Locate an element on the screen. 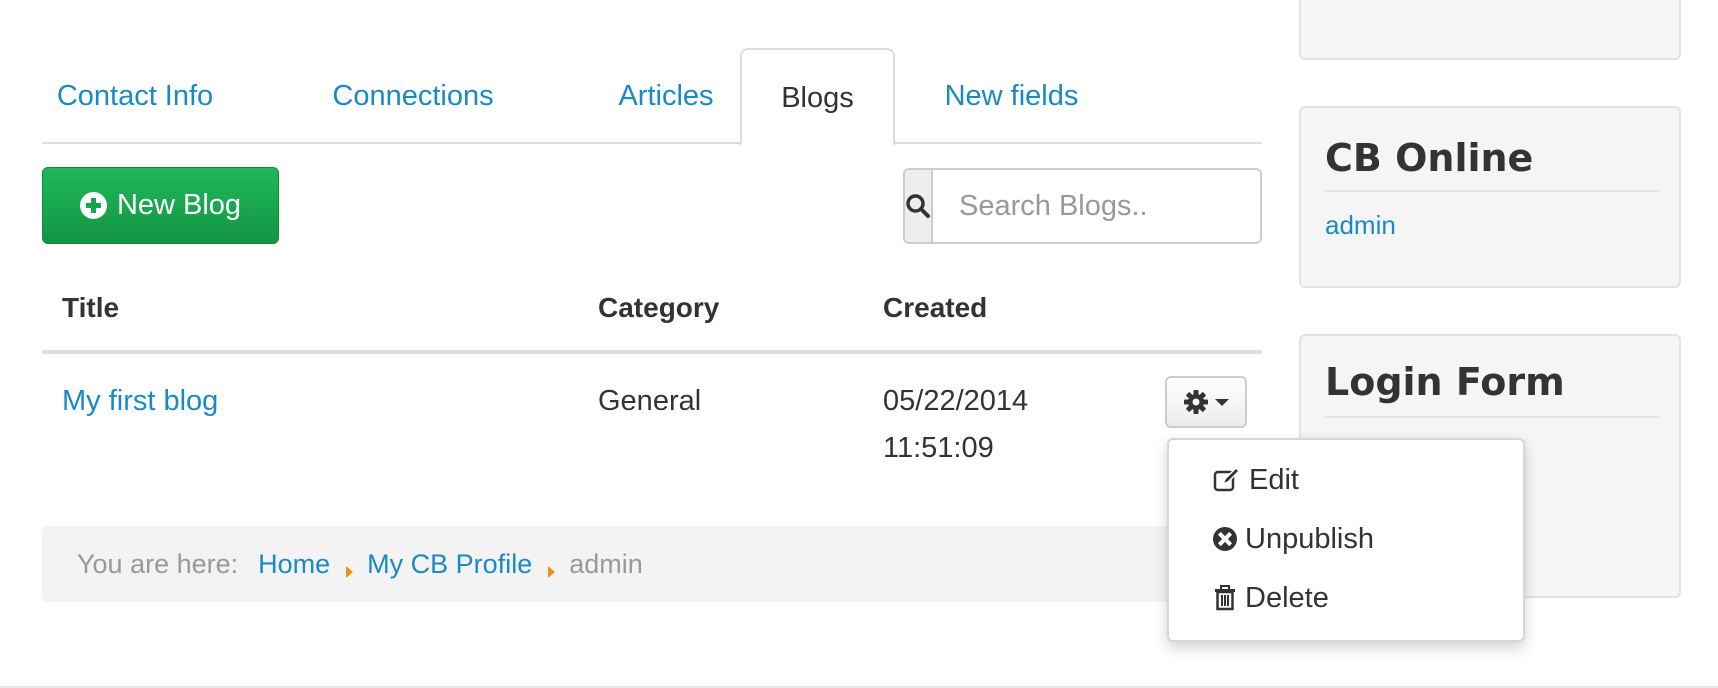 This screenshot has width=1718, height=688. search-group is located at coordinates (1082, 206).